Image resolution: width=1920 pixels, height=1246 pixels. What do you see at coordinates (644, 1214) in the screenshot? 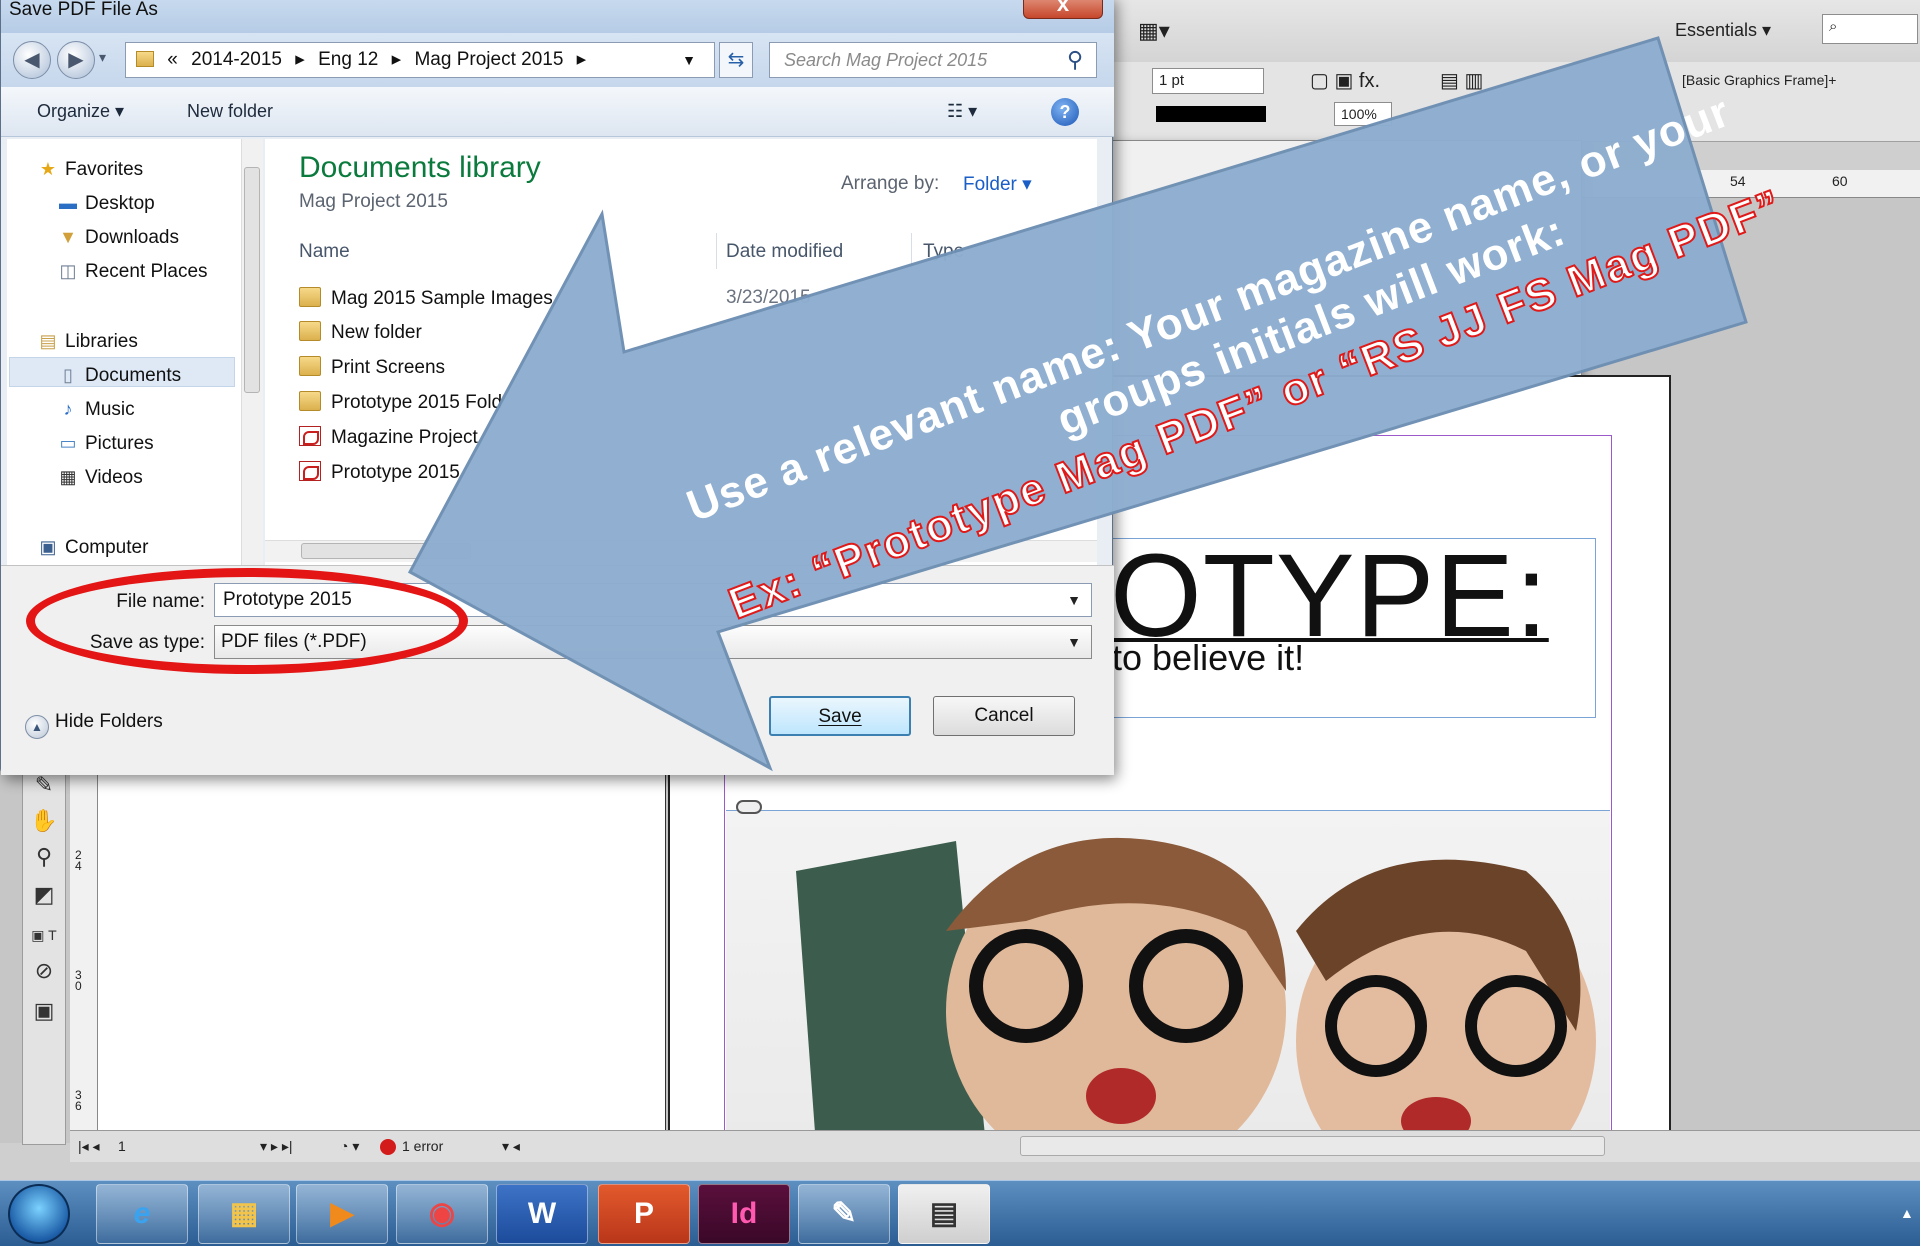
I see `powerpoint-icon: P` at bounding box center [644, 1214].